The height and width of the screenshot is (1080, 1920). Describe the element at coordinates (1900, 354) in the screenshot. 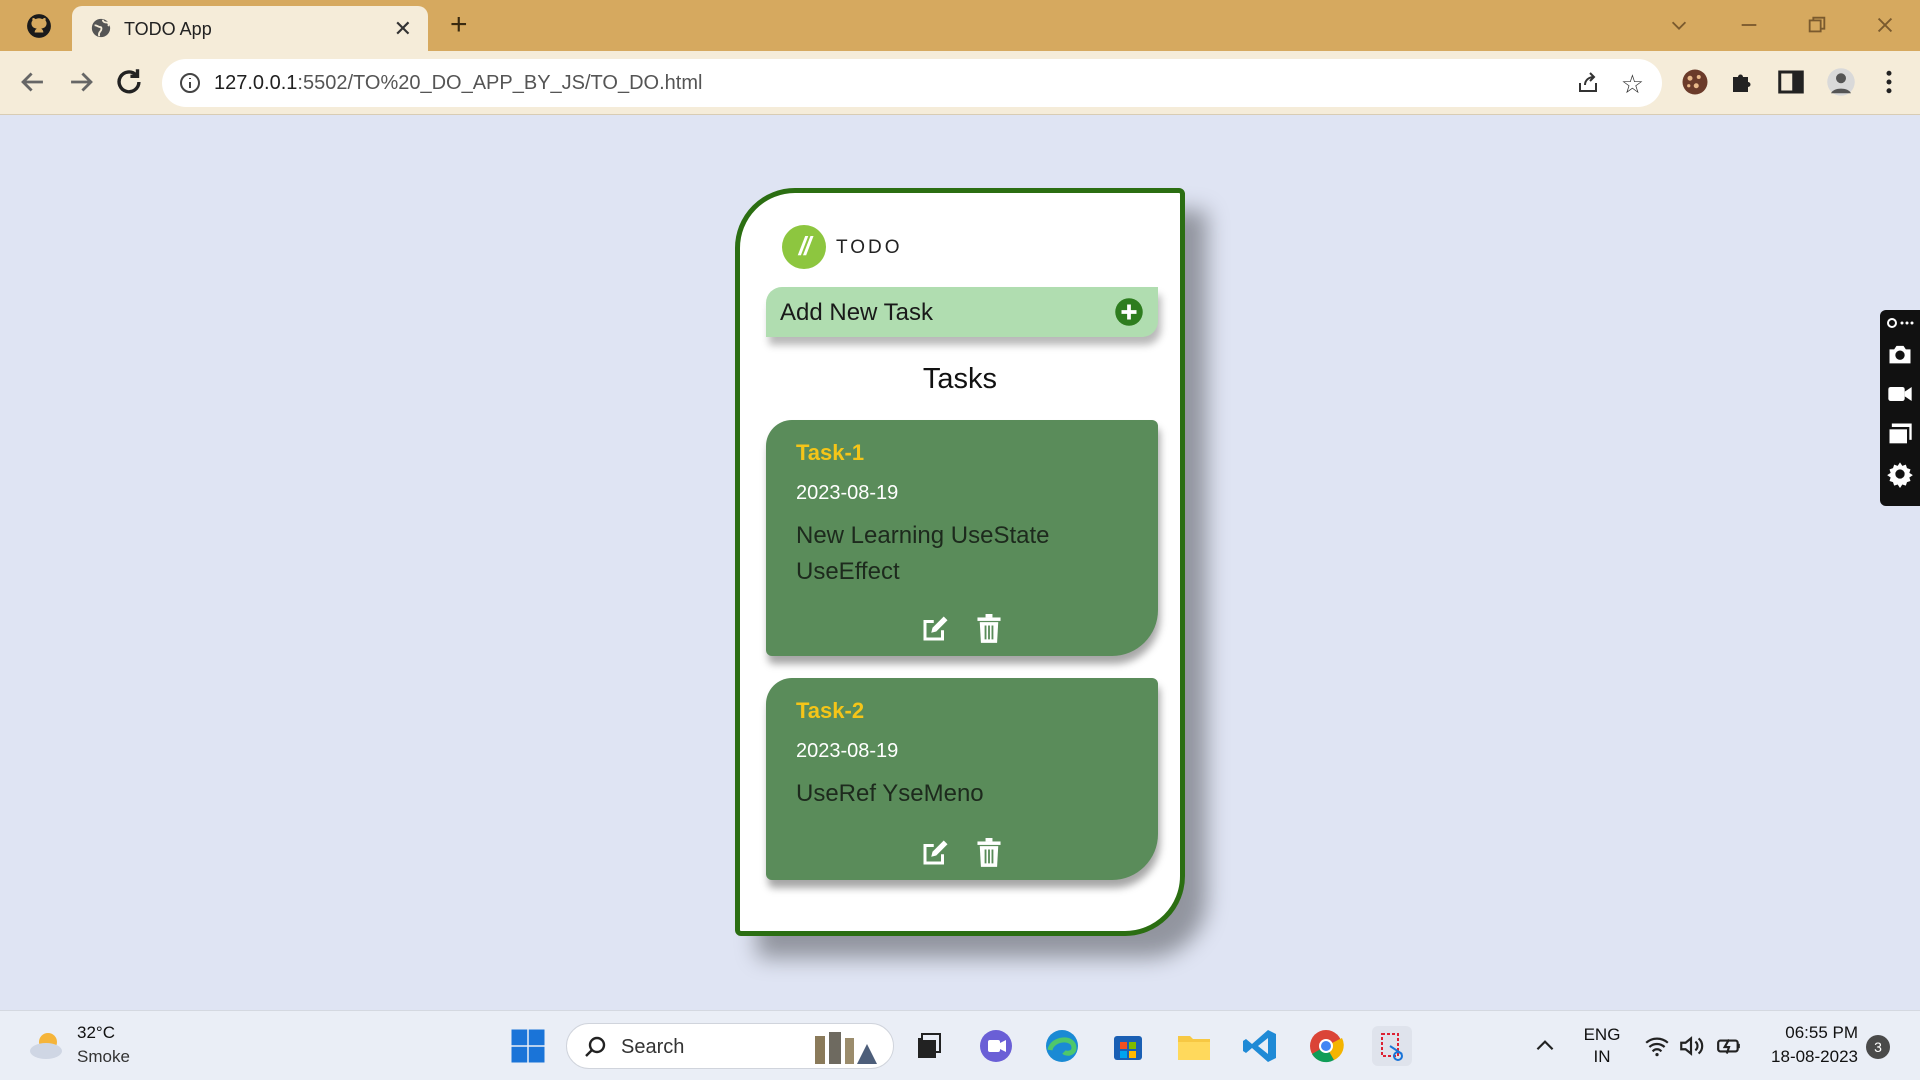

I see `camera-icon` at that location.